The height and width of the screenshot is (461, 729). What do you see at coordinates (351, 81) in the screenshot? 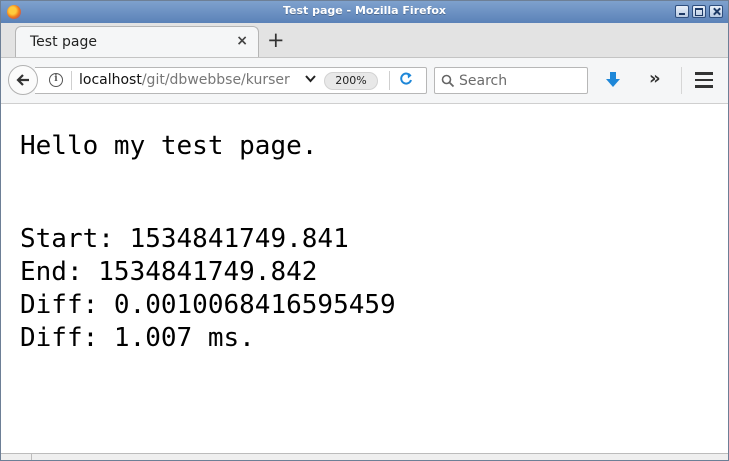
I see `zoom-level-badge: 200%` at bounding box center [351, 81].